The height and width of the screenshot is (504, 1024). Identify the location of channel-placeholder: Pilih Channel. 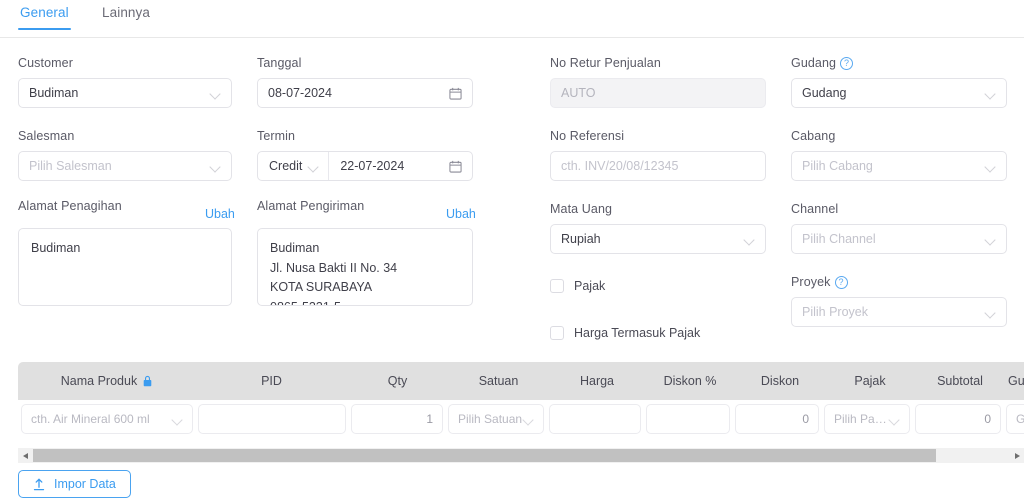
(839, 239).